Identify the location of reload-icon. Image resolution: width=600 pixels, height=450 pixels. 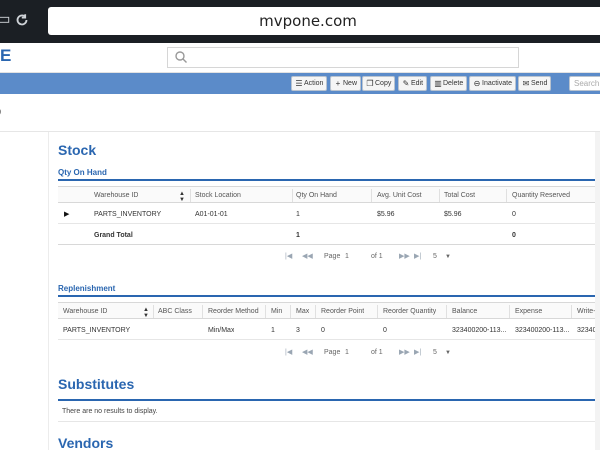
(22, 20).